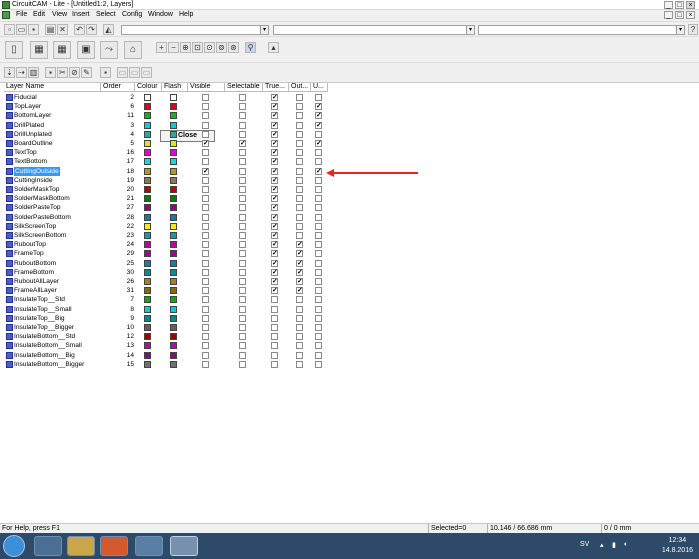 The width and height of the screenshot is (699, 559). I want to click on layer-view-icon: ▦, so click(39, 50).